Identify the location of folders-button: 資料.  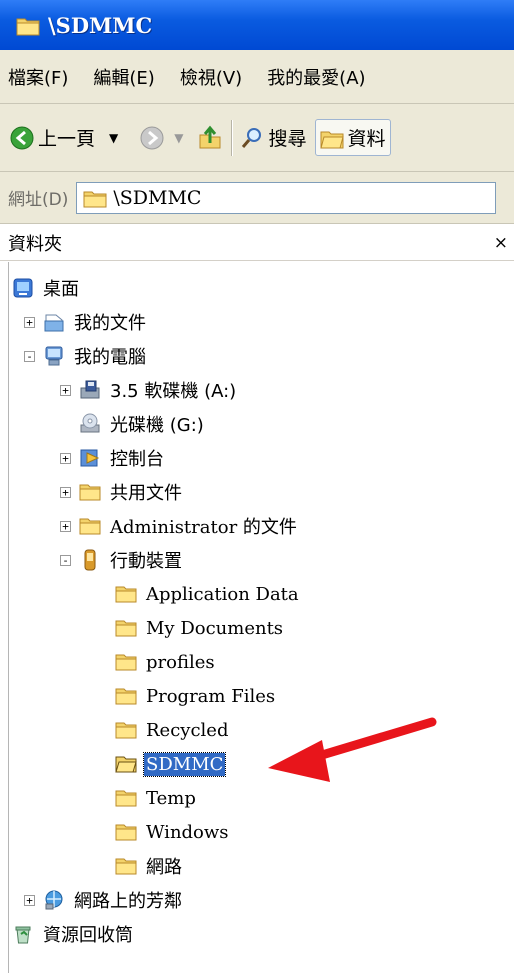
(352, 137).